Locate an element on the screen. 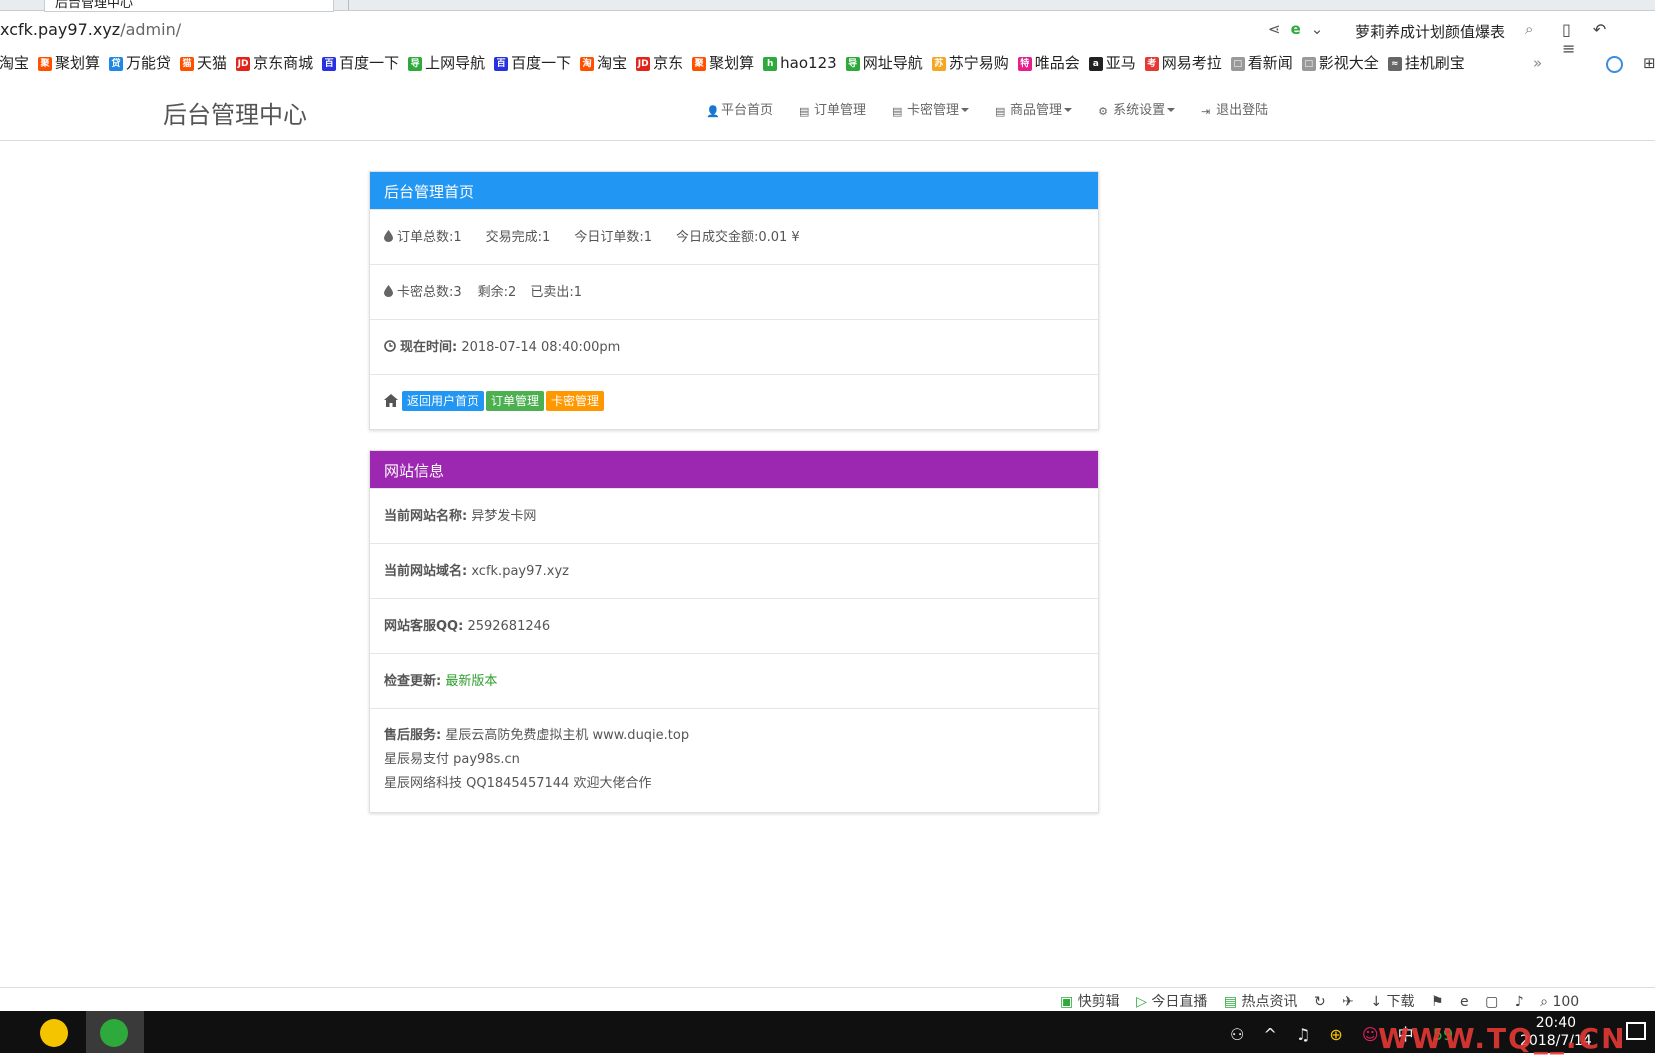 The image size is (1655, 1055). nav-label: 系统设置 is located at coordinates (1139, 110).